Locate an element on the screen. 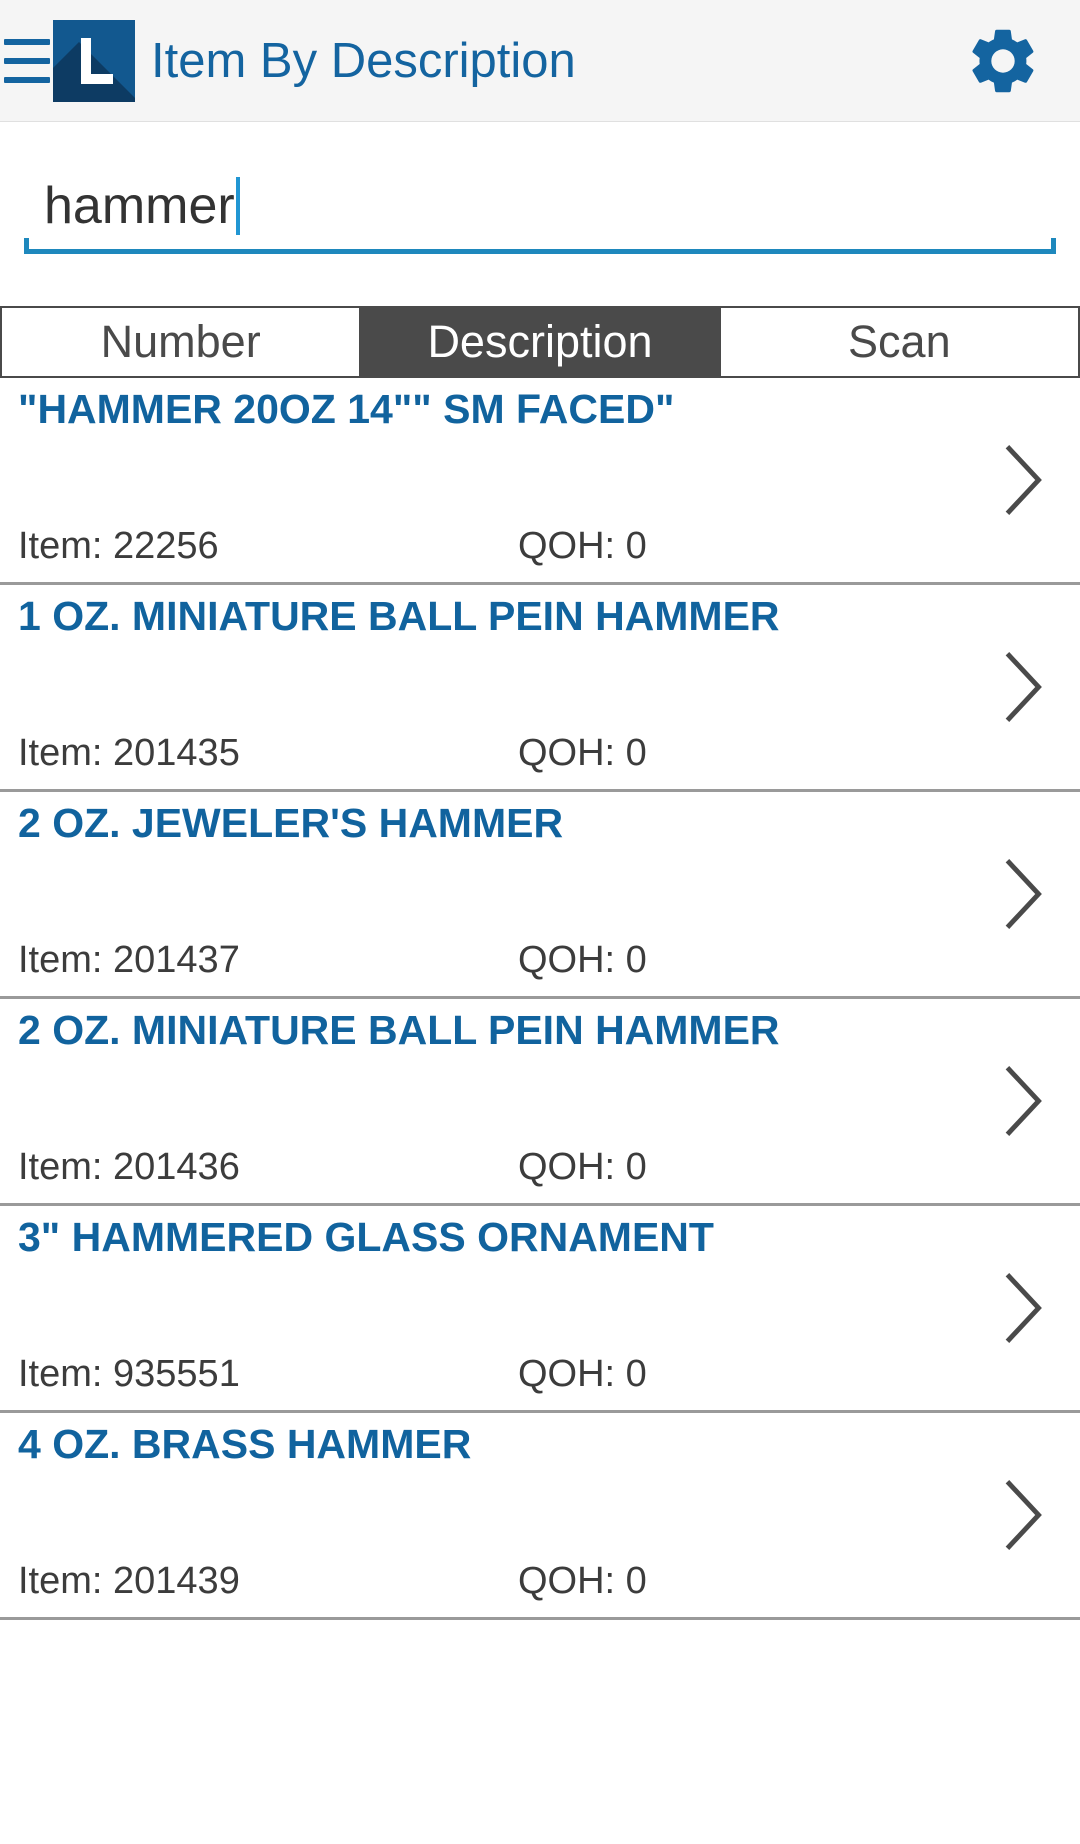  page-title: Item By Description is located at coordinates (363, 60).